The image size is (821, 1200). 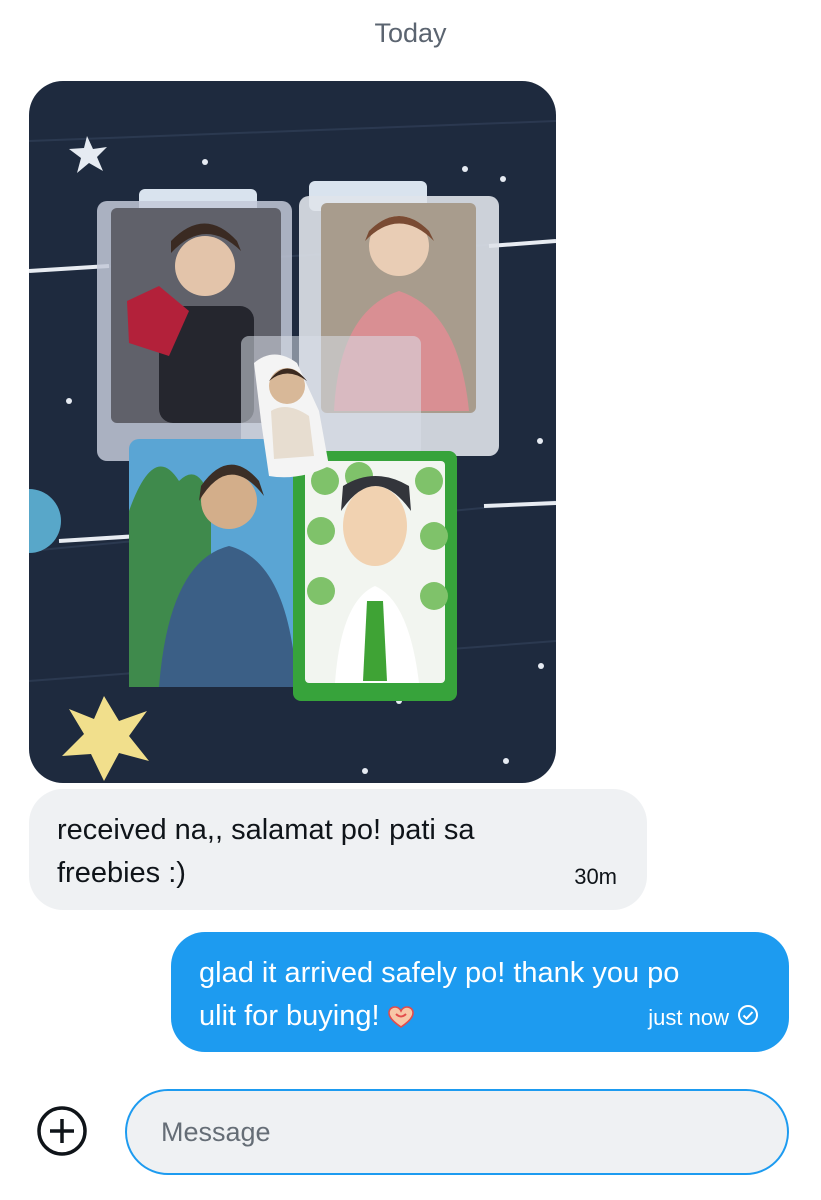 I want to click on seen-check-icon, so click(x=748, y=1018).